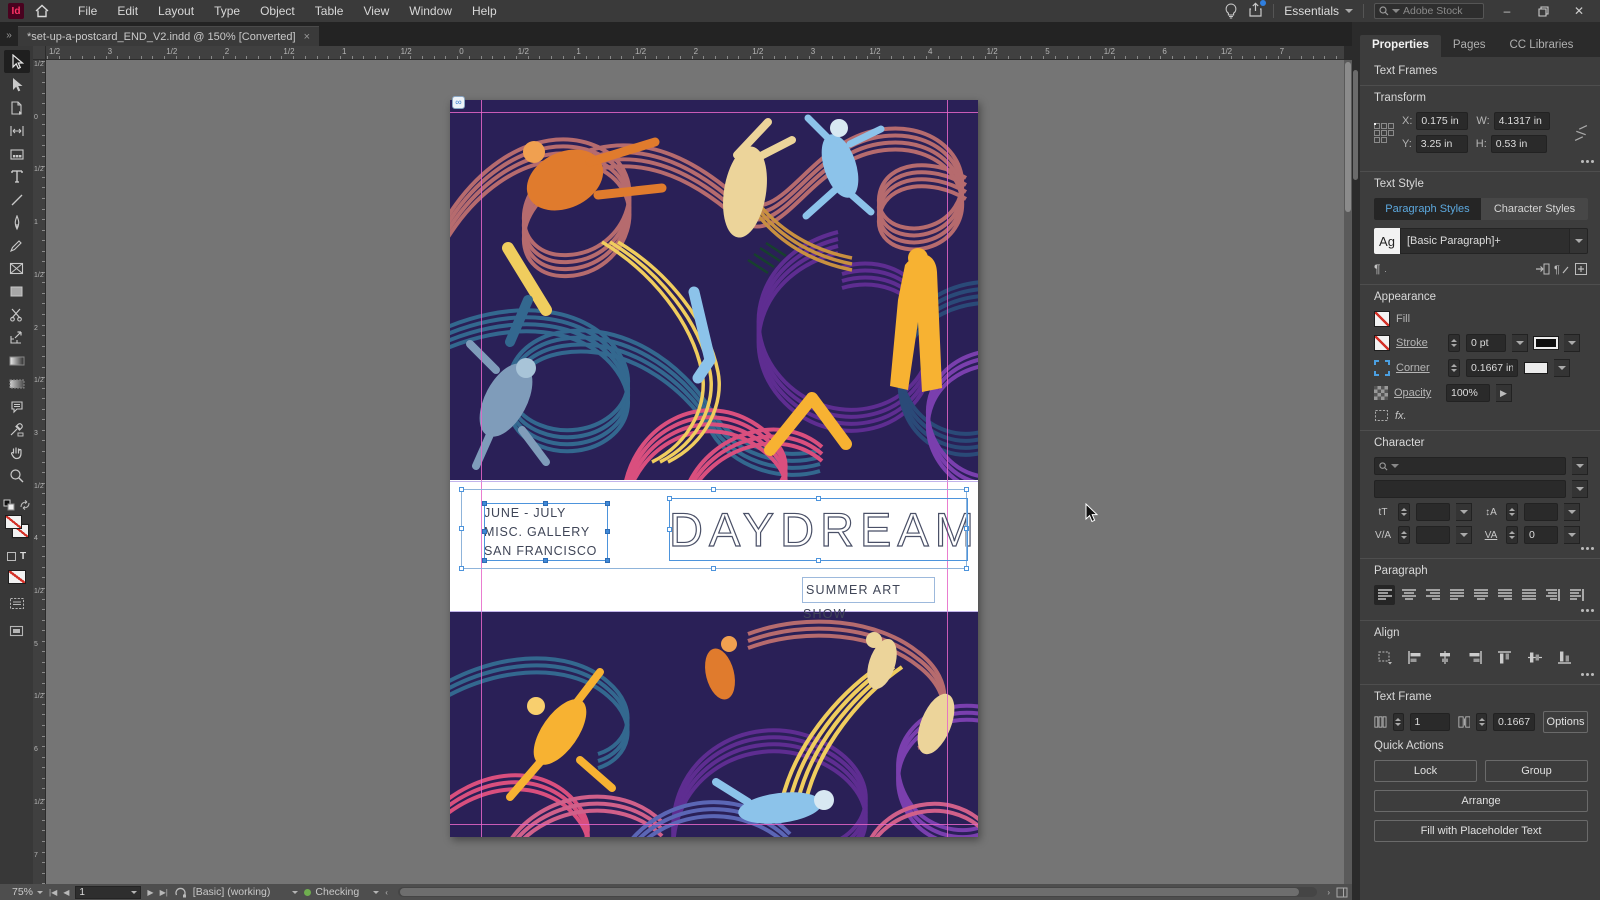 Image resolution: width=1600 pixels, height=900 pixels. What do you see at coordinates (1565, 722) in the screenshot?
I see `text-frame-options-button: Options` at bounding box center [1565, 722].